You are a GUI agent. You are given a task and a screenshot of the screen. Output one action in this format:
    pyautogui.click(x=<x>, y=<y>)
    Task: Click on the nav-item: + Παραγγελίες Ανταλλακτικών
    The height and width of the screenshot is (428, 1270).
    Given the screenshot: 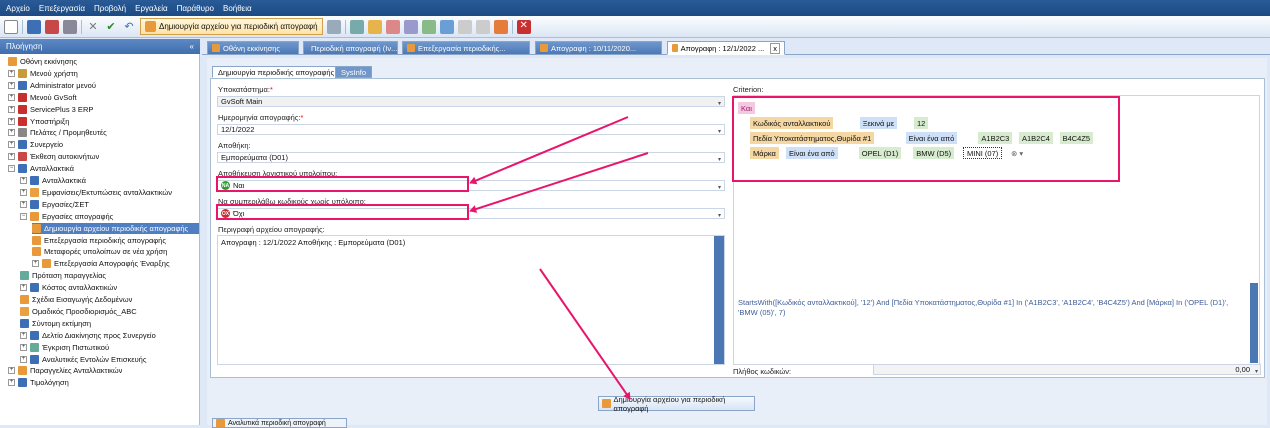 What is the action you would take?
    pyautogui.click(x=65, y=370)
    